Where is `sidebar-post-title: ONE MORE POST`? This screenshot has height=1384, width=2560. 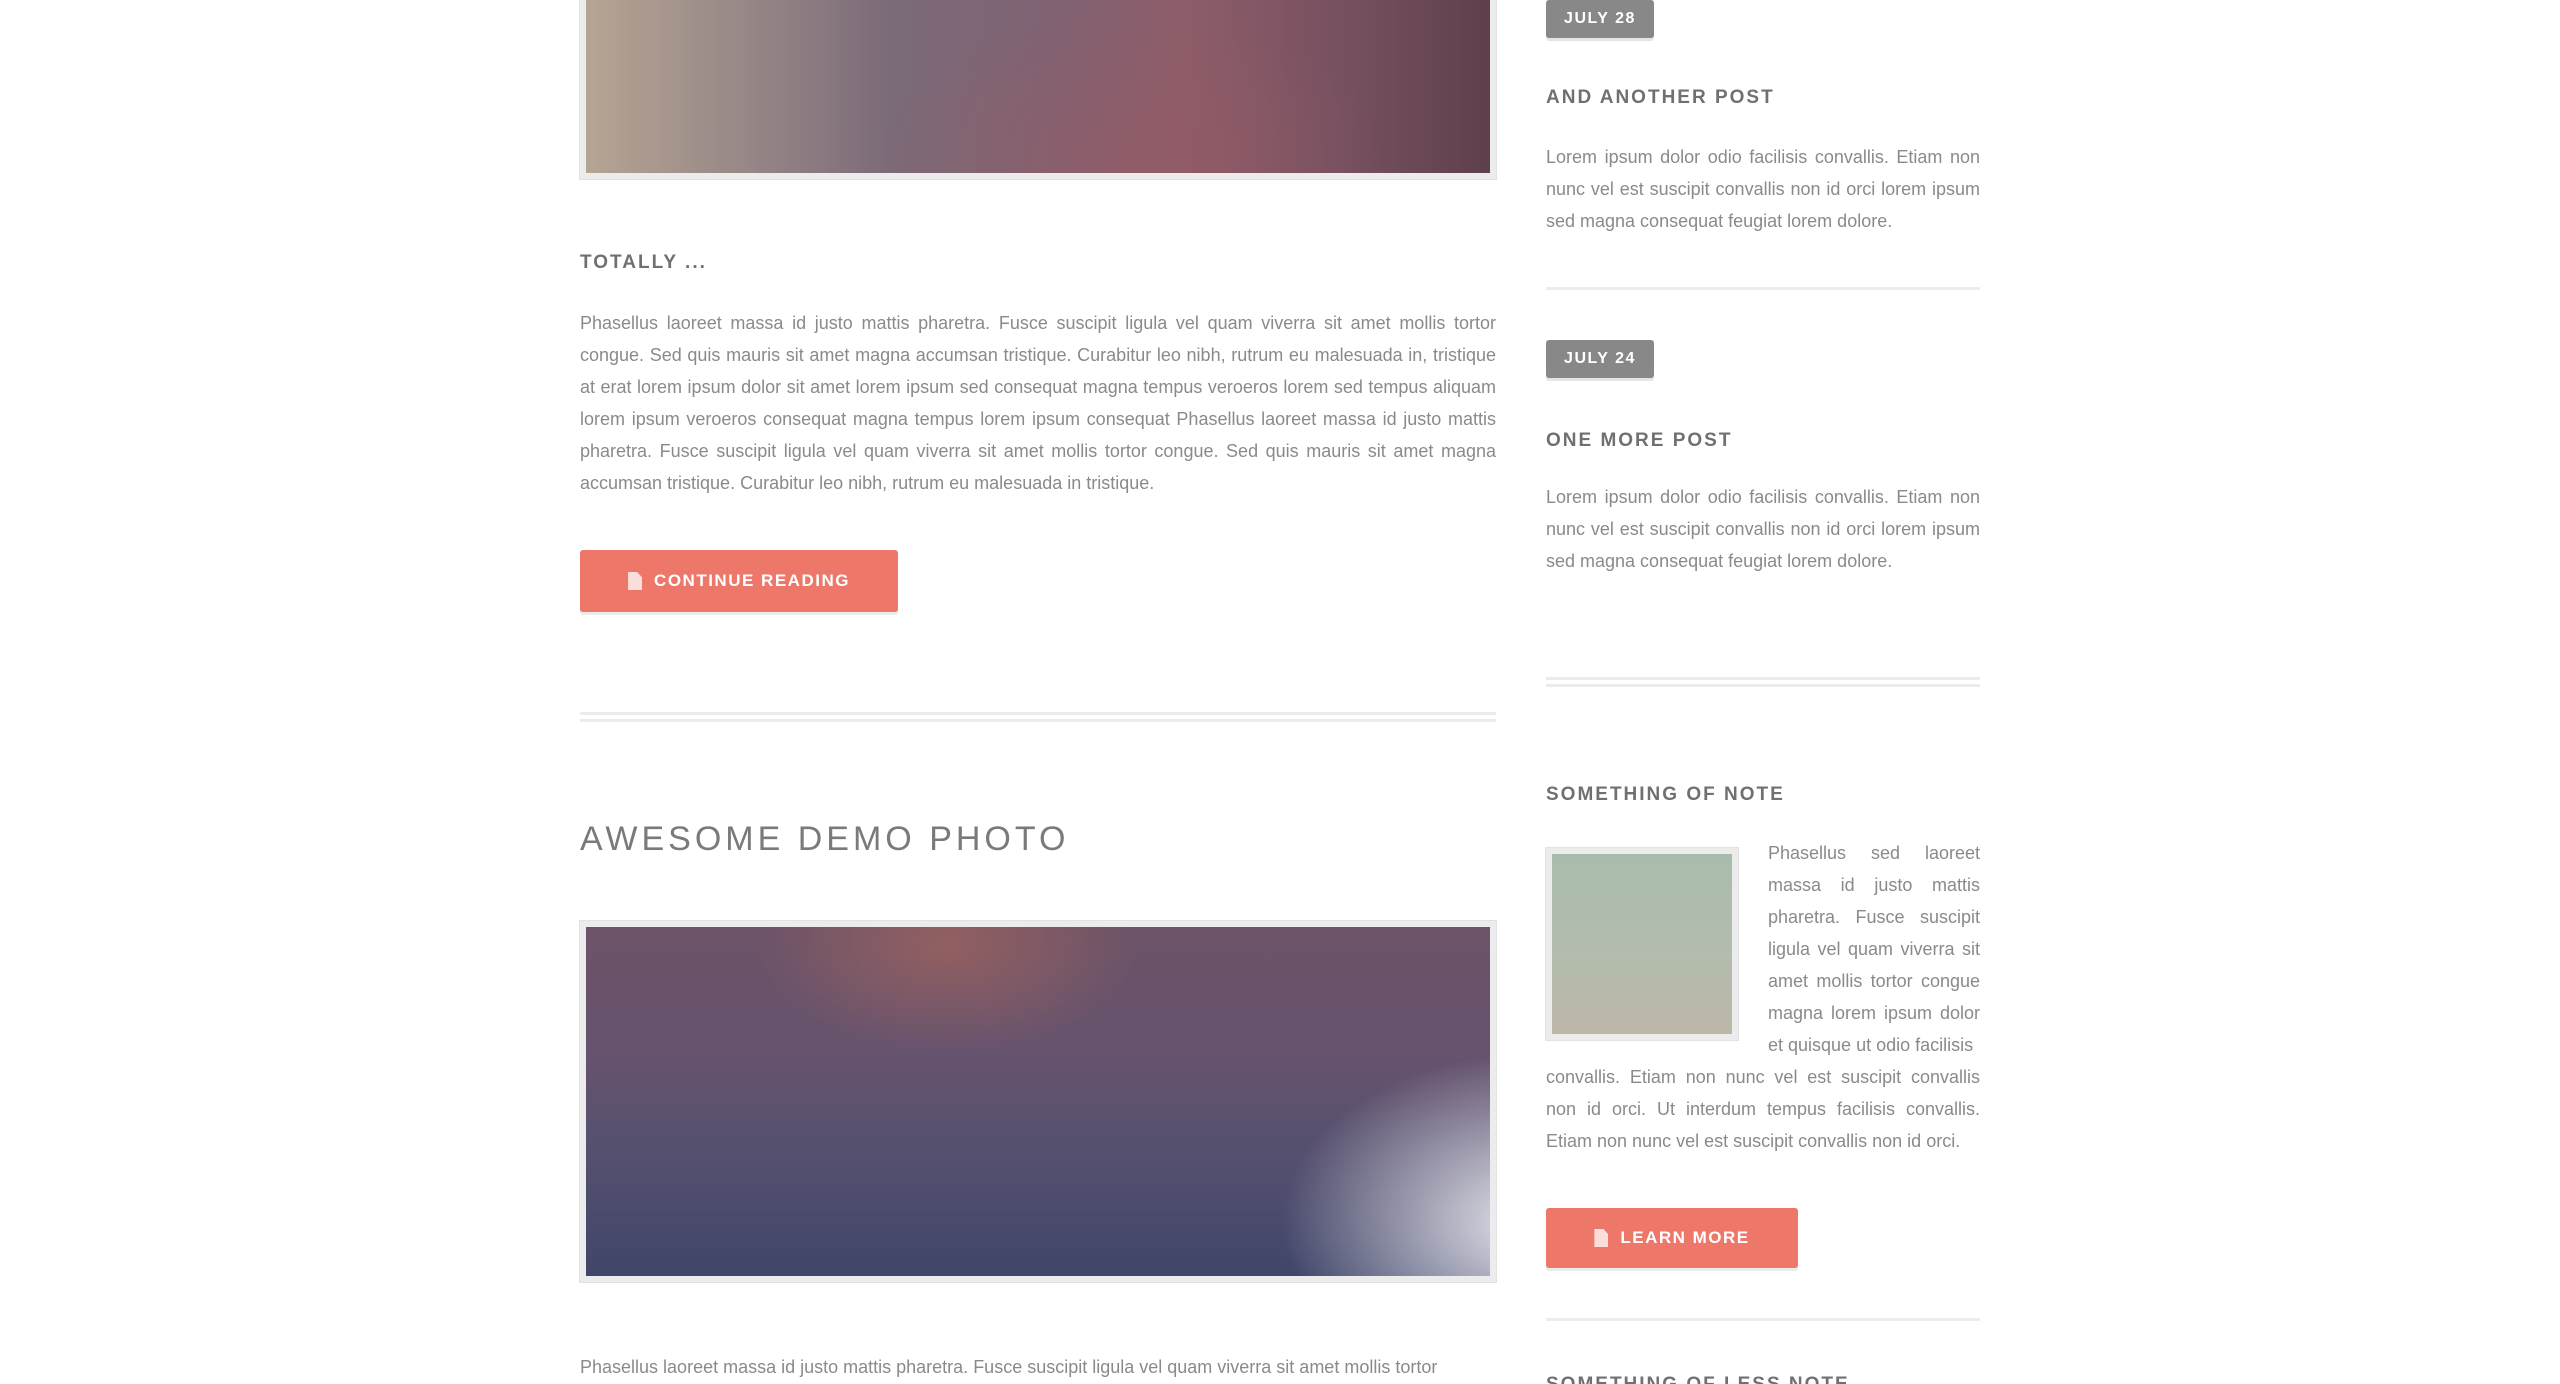 sidebar-post-title: ONE MORE POST is located at coordinates (1639, 441).